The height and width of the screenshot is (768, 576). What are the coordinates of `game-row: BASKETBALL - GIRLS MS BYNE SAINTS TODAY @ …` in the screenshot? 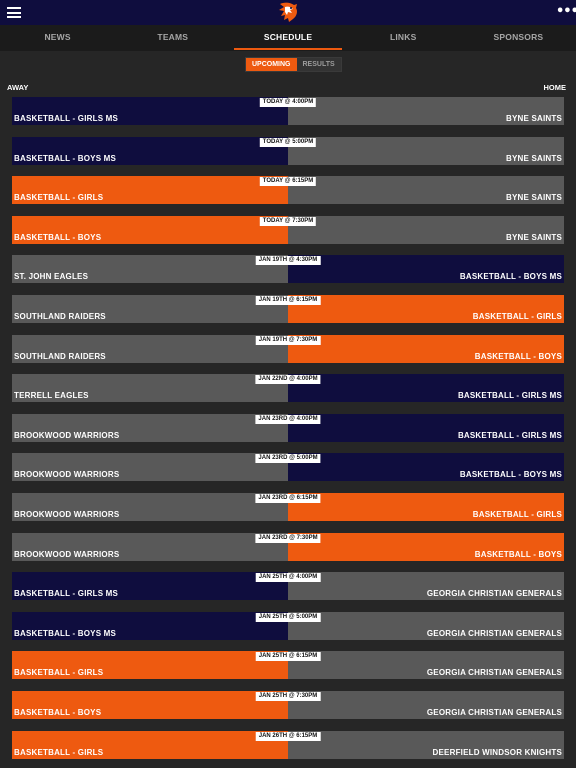 It's located at (288, 111).